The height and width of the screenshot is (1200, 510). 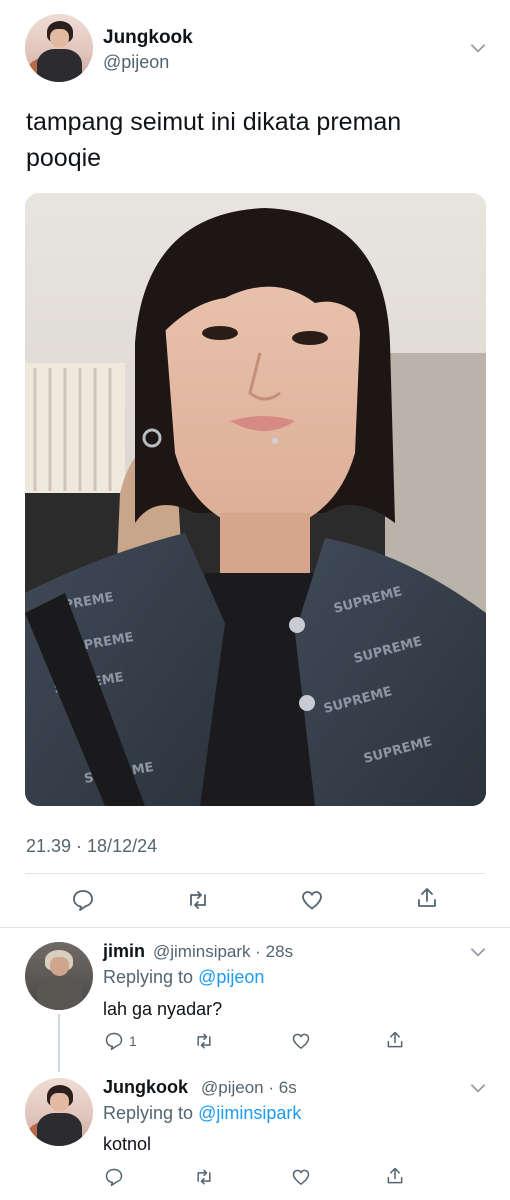 I want to click on thread-line, so click(x=59, y=1043).